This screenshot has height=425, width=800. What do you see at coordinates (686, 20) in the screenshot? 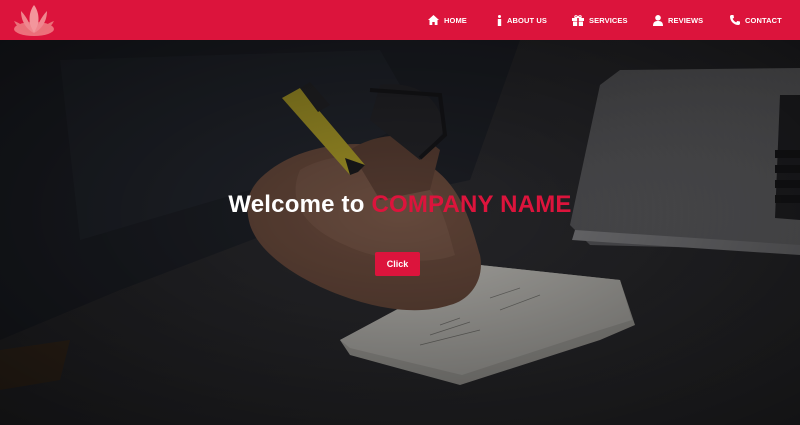
I see `nav-reviews-label: REVIEWS` at bounding box center [686, 20].